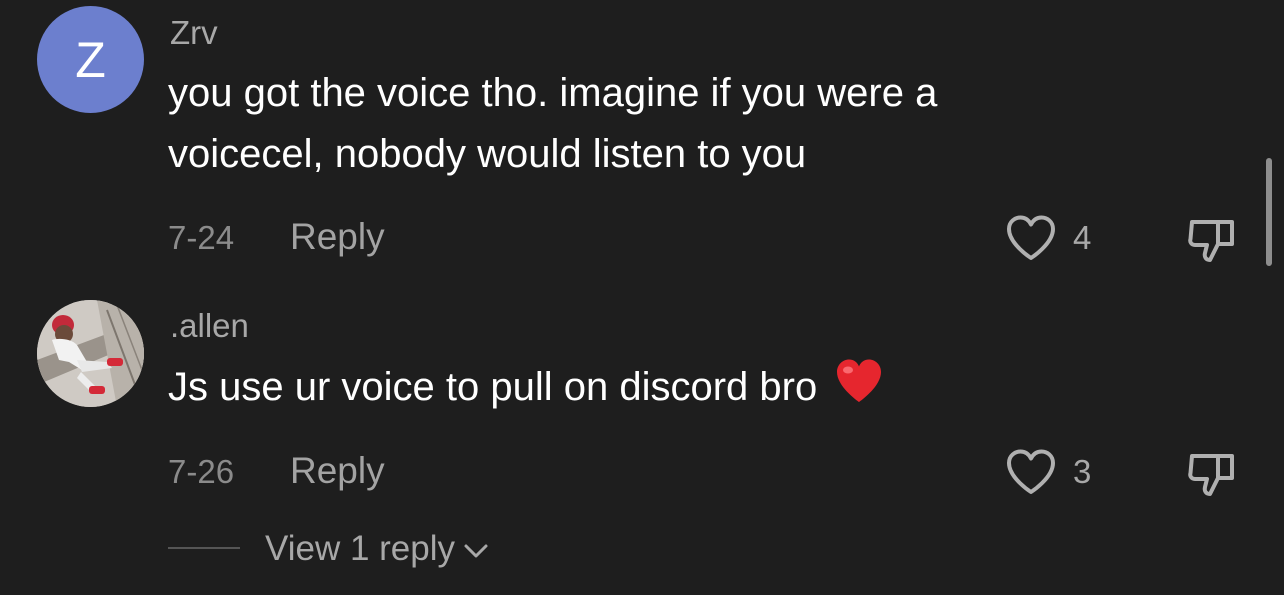 This screenshot has height=595, width=1284. What do you see at coordinates (1082, 237) in the screenshot?
I see `like-count: 4` at bounding box center [1082, 237].